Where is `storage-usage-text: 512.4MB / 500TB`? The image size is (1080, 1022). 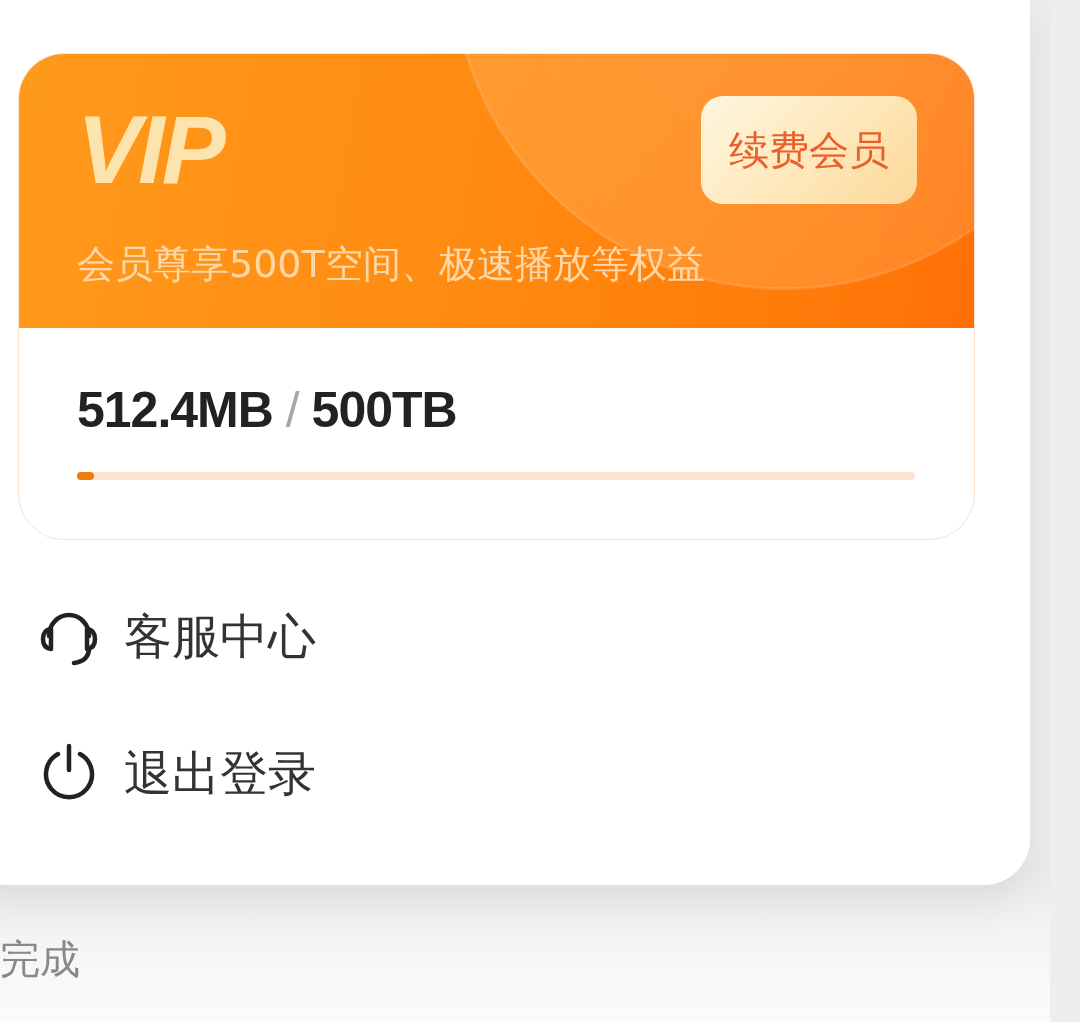 storage-usage-text: 512.4MB / 500TB is located at coordinates (267, 410).